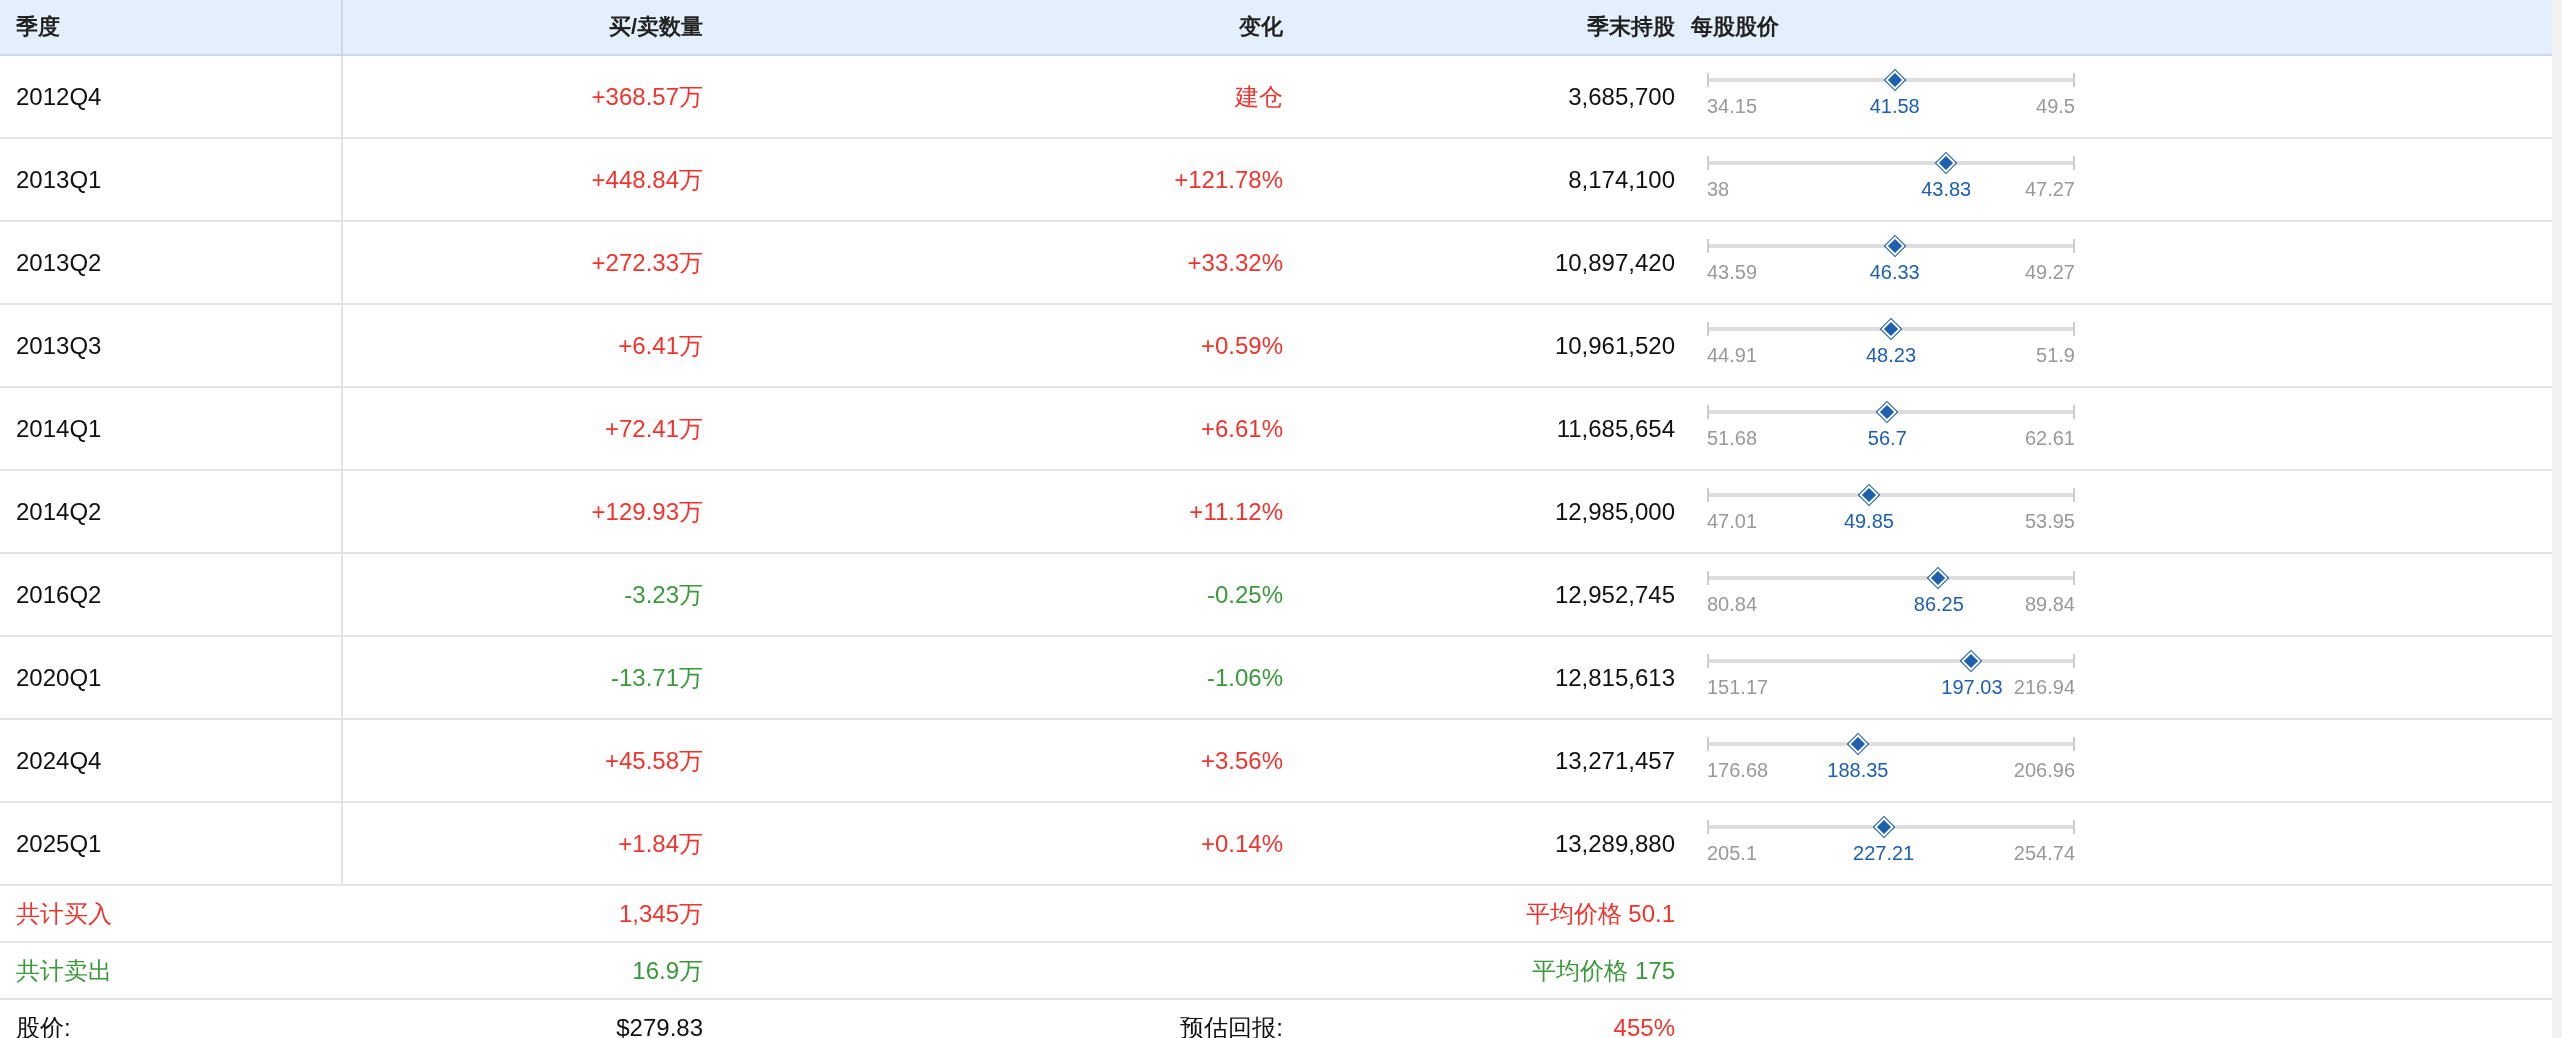 Image resolution: width=2562 pixels, height=1038 pixels. I want to click on quantity-cell-text: +368.57万, so click(647, 96).